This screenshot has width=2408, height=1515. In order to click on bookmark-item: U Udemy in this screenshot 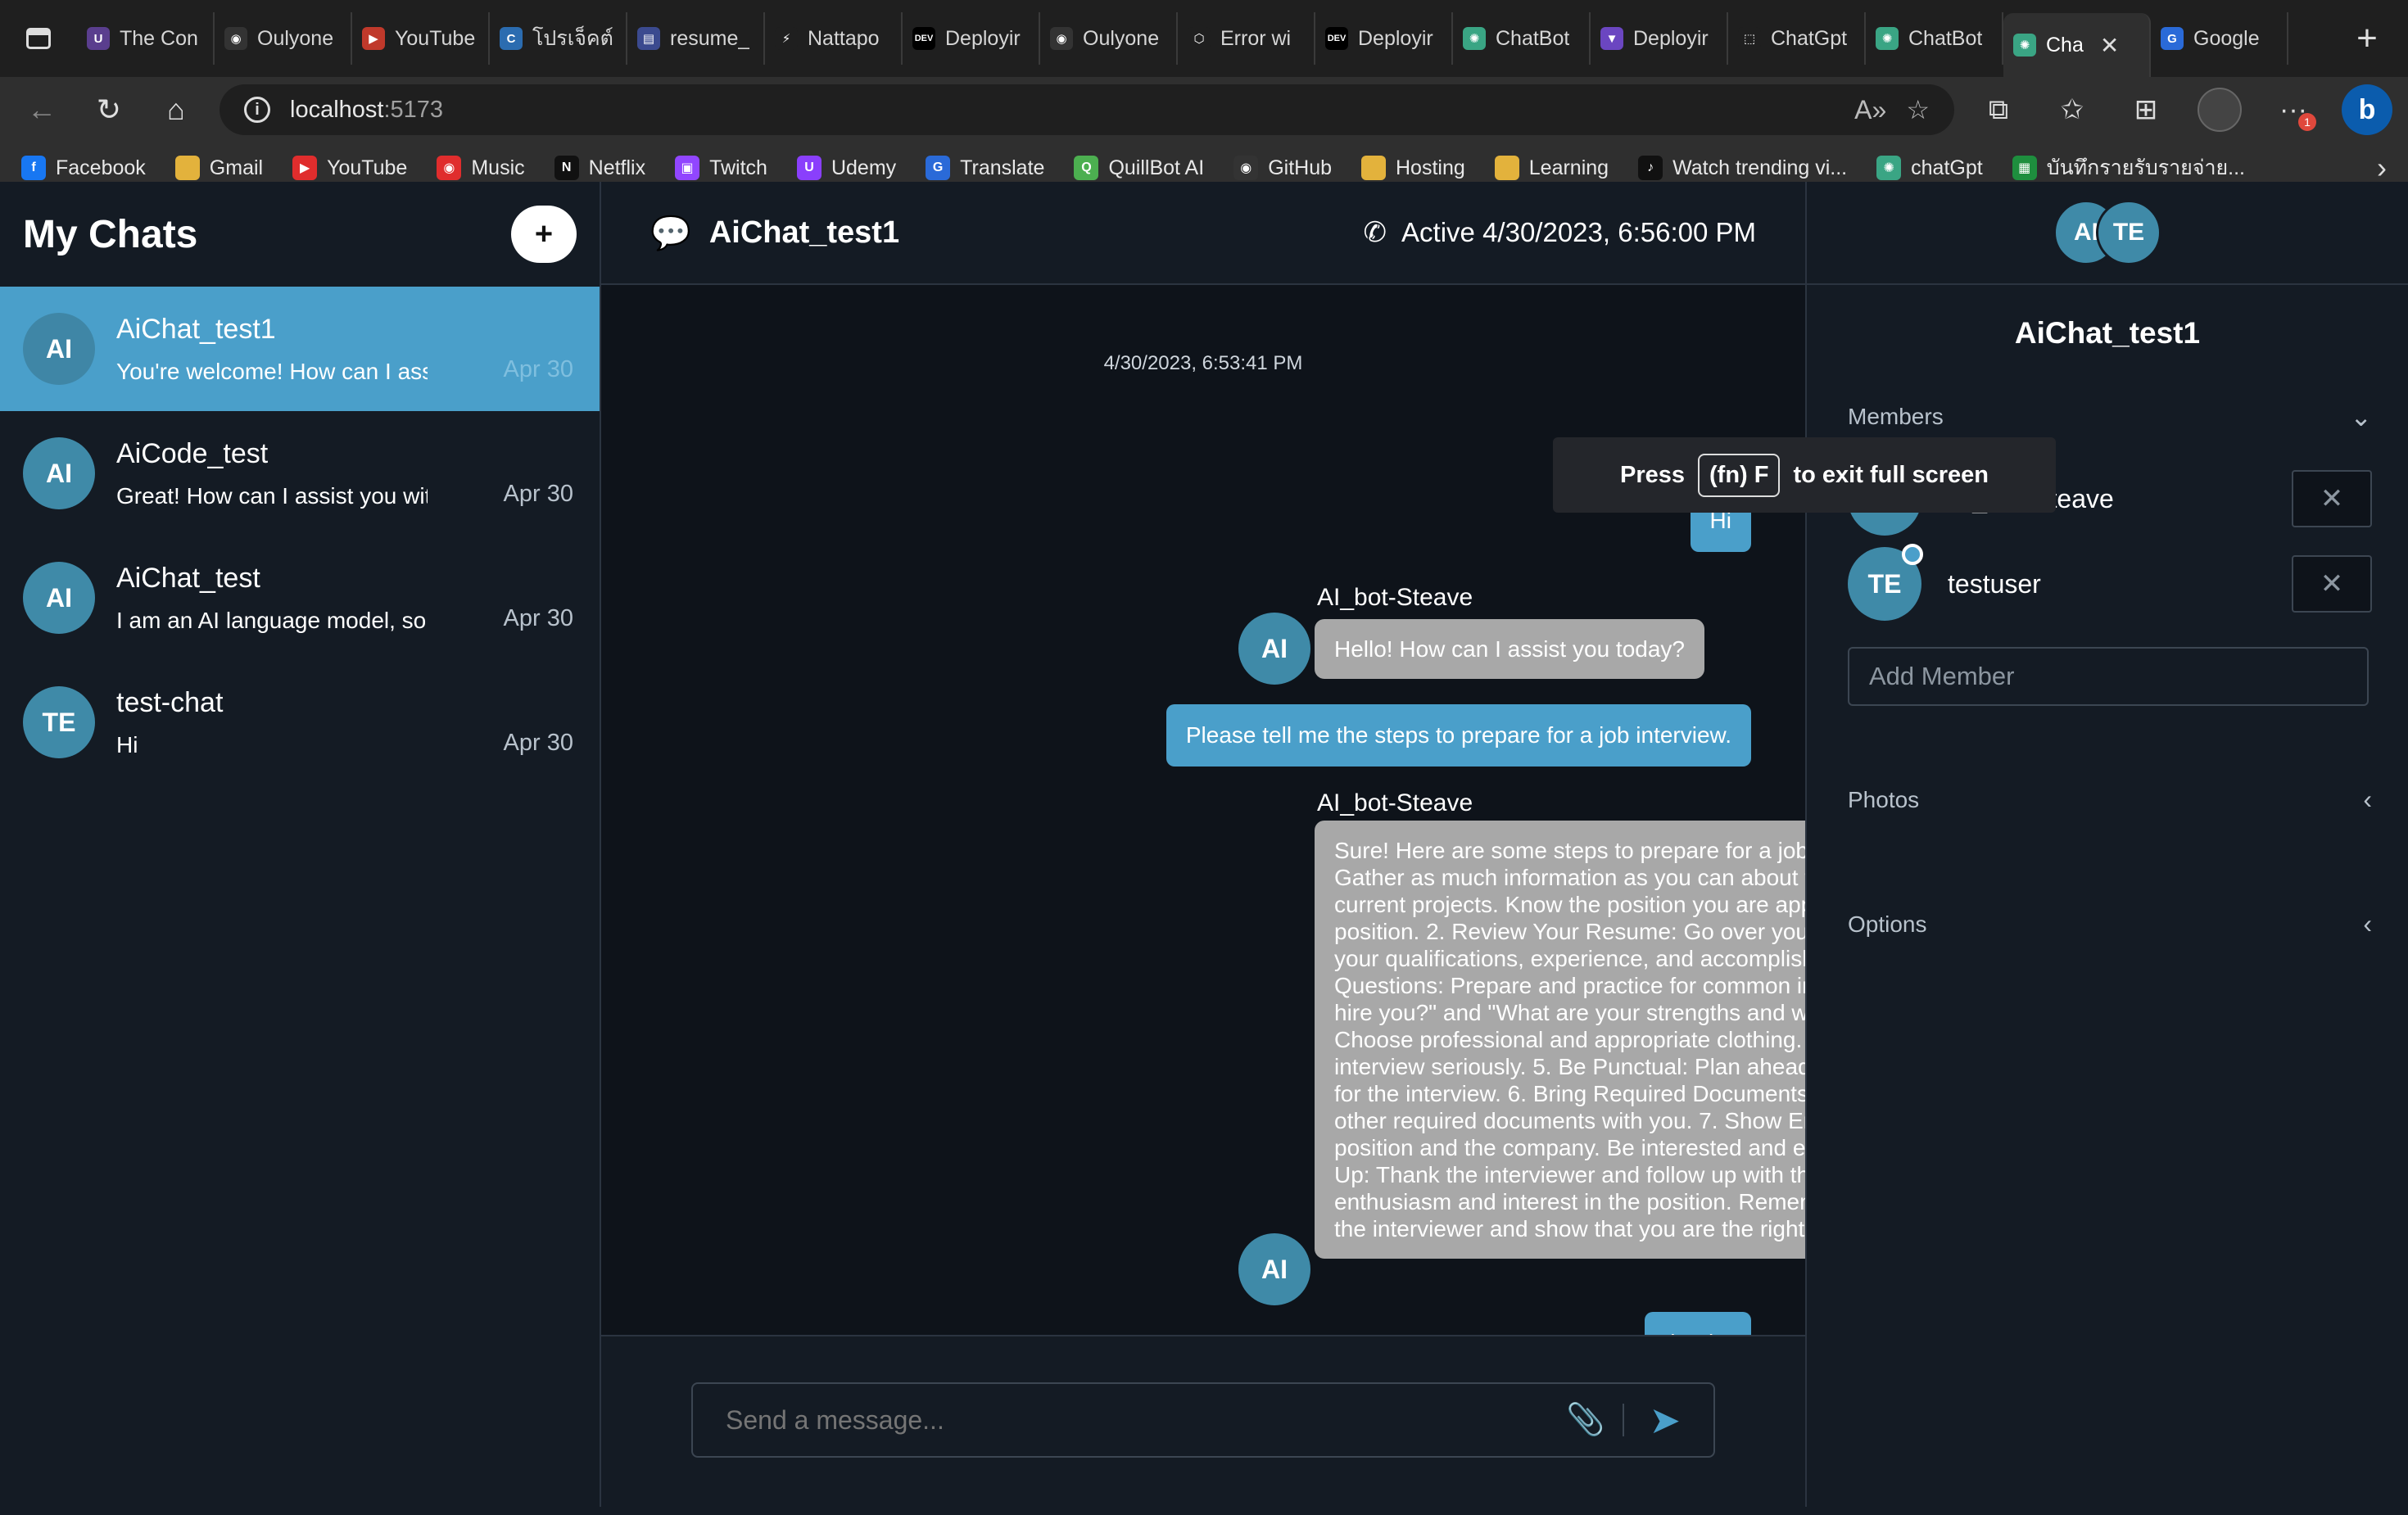, I will do `click(846, 168)`.